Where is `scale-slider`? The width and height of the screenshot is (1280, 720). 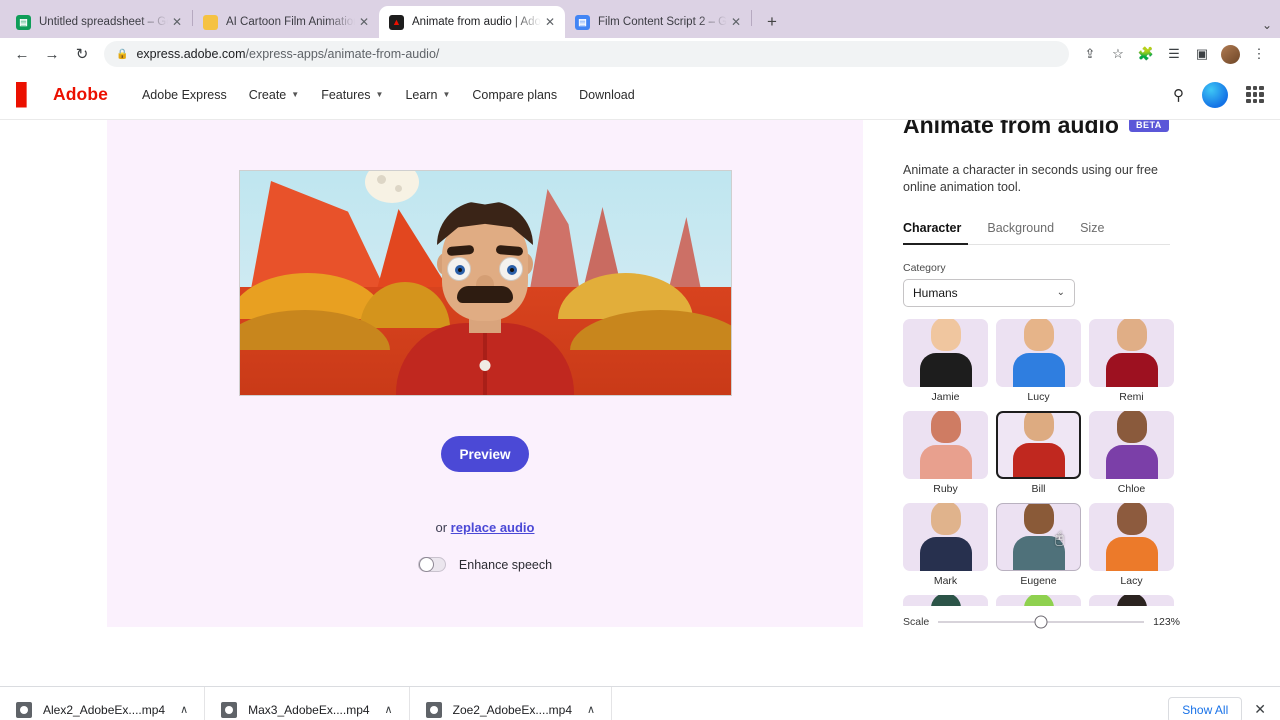 scale-slider is located at coordinates (1041, 622).